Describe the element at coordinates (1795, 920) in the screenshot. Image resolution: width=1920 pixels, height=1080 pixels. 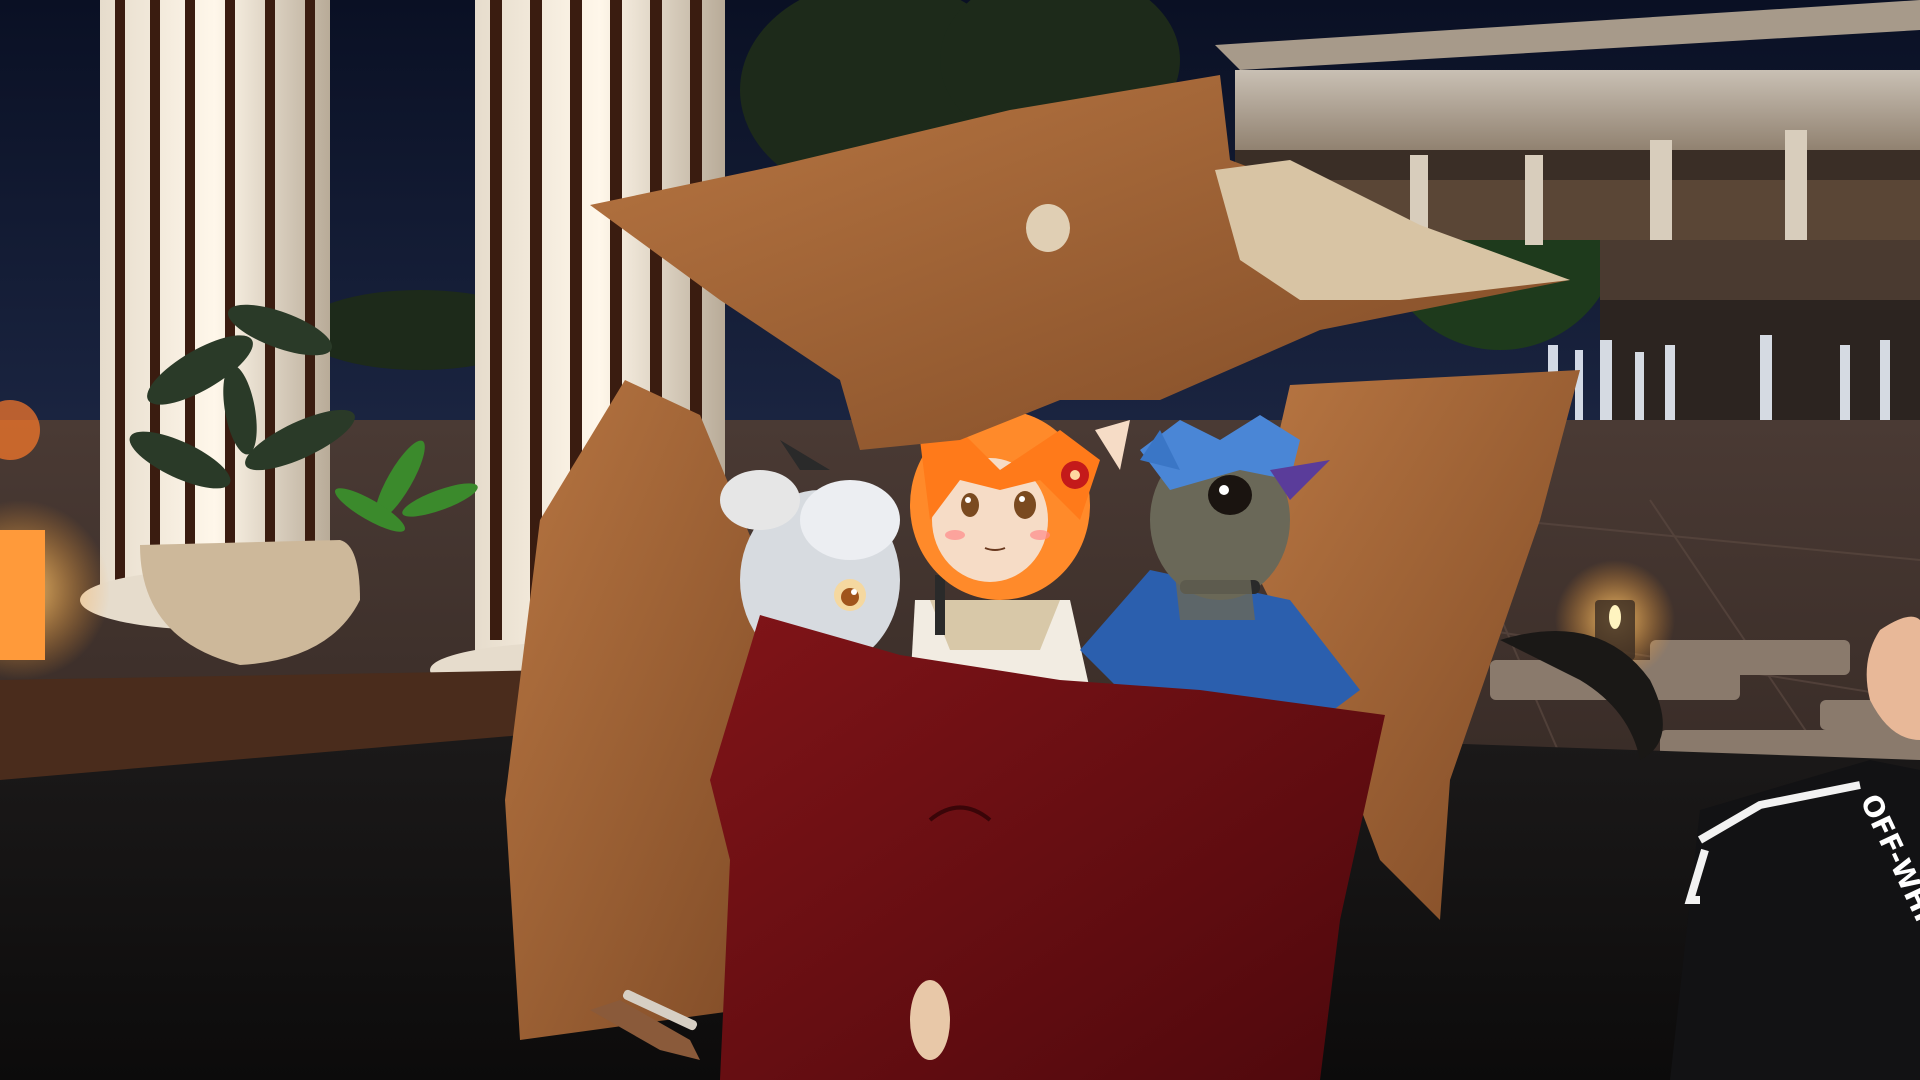
I see `player-sleeve: OFF-WHITE` at that location.